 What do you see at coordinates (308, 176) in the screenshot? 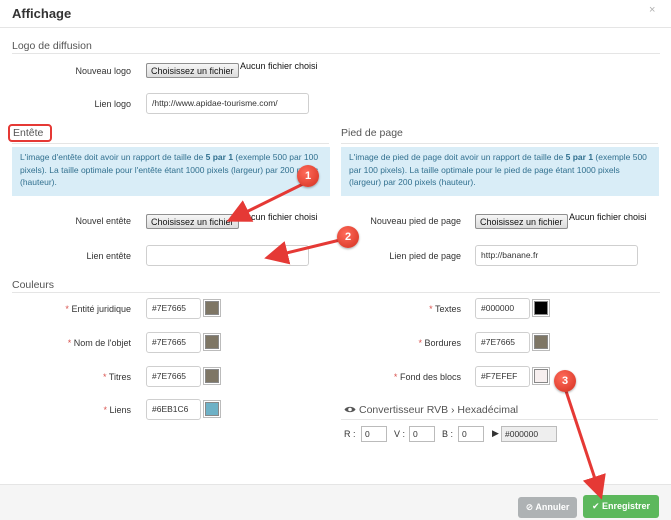
I see `annotation-badge-1: 1` at bounding box center [308, 176].